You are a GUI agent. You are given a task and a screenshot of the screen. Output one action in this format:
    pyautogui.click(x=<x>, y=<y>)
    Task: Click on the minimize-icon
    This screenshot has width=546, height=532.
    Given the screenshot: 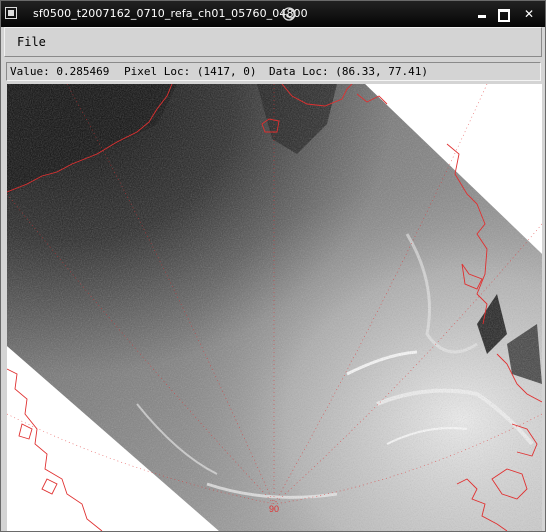 What is the action you would take?
    pyautogui.click(x=482, y=15)
    